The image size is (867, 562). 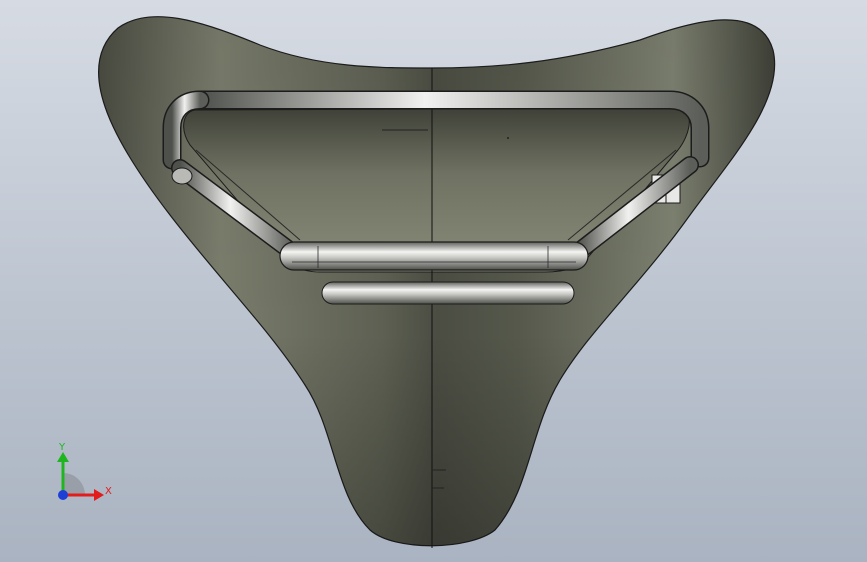 What do you see at coordinates (182, 176) in the screenshot?
I see `left-tube-end` at bounding box center [182, 176].